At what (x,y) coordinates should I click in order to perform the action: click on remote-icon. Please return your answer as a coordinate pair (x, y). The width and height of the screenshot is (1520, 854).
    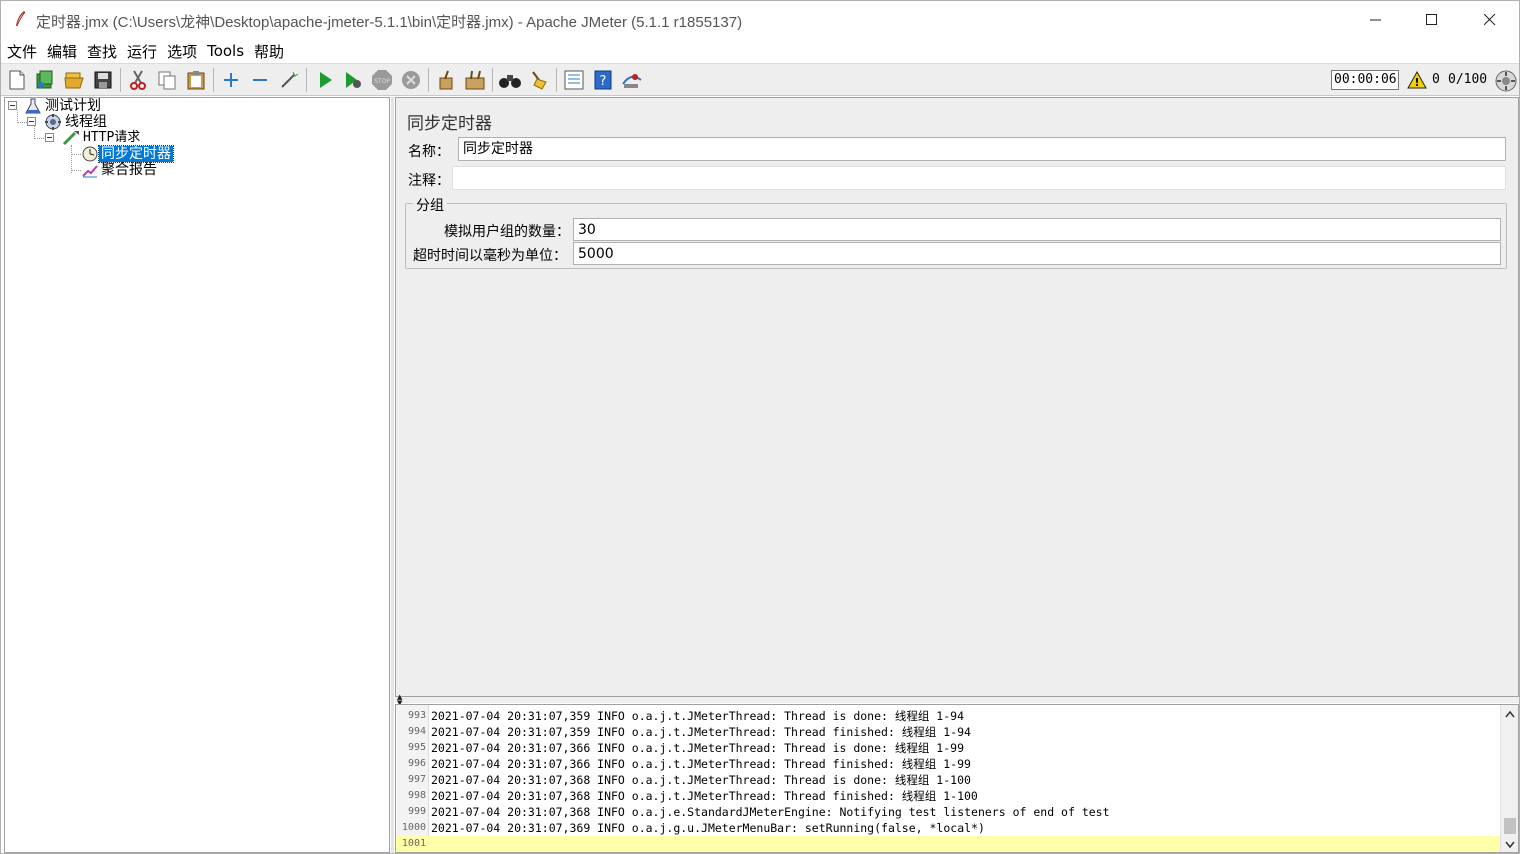
    Looking at the image, I should click on (632, 81).